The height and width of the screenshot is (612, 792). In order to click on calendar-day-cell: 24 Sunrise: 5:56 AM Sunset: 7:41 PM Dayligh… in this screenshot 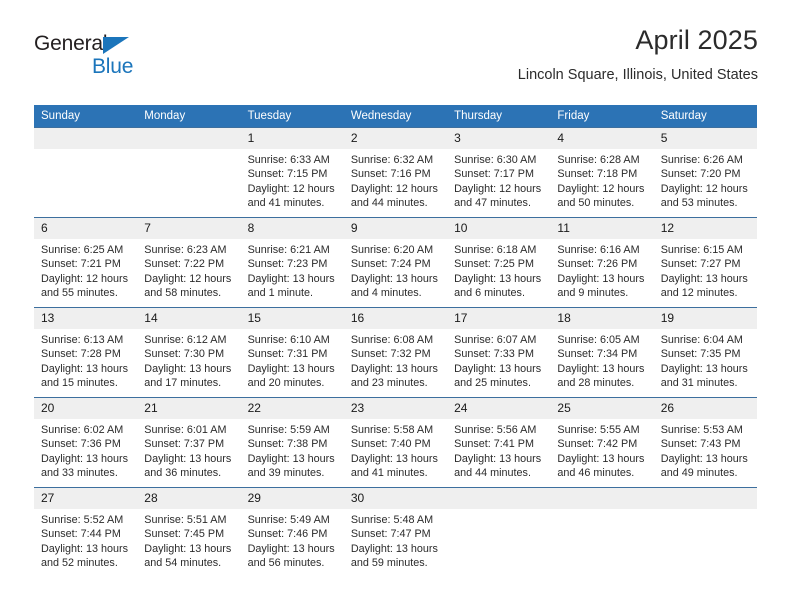, I will do `click(499, 442)`.